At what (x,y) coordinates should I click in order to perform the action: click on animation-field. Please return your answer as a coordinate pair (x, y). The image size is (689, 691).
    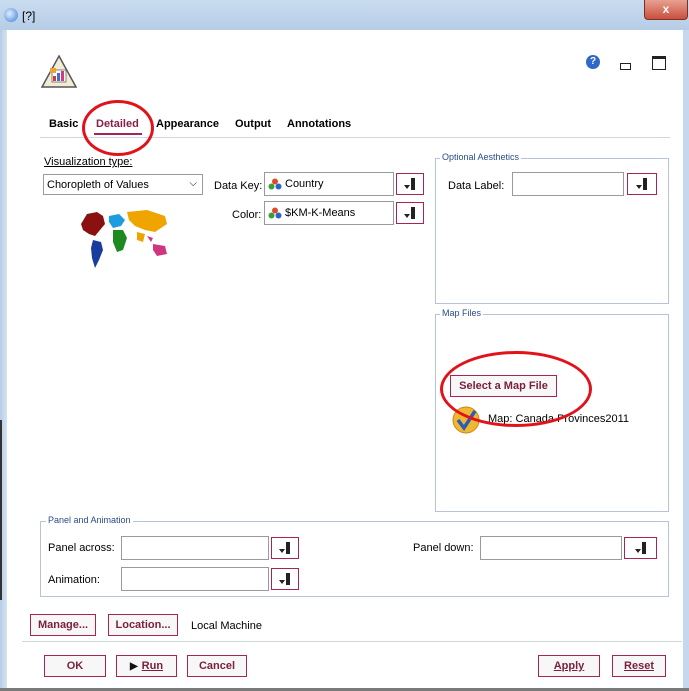
    Looking at the image, I should click on (195, 579).